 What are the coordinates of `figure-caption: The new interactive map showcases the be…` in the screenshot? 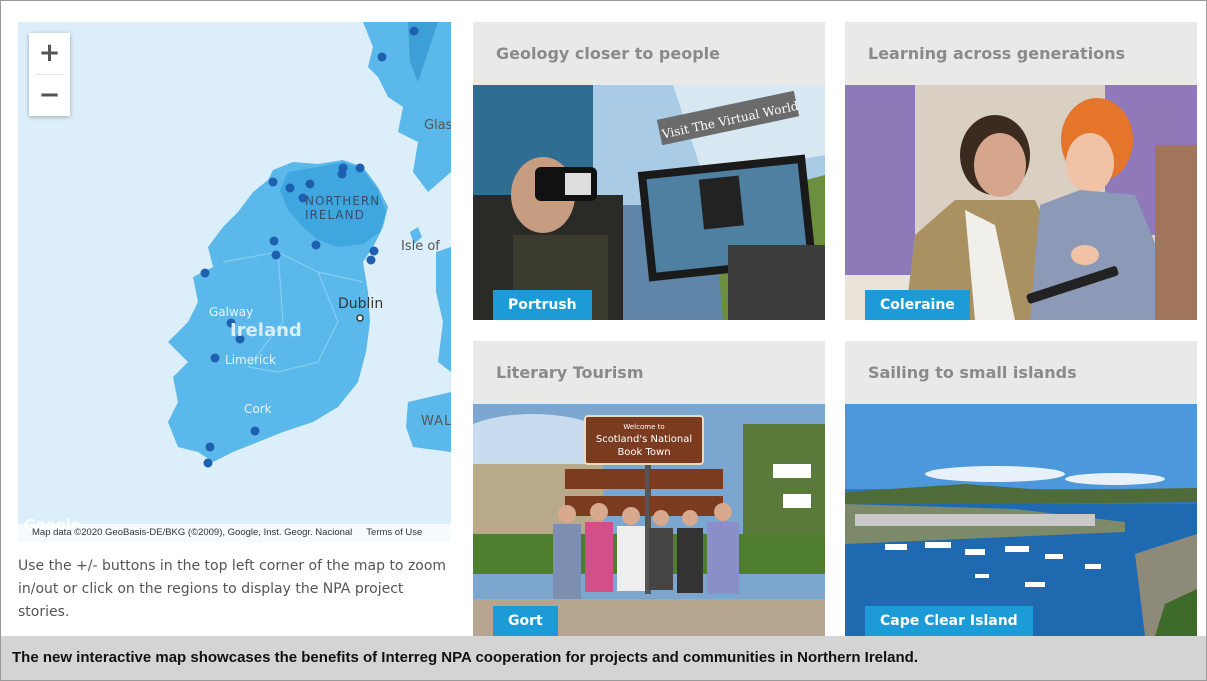 It's located at (603, 658).